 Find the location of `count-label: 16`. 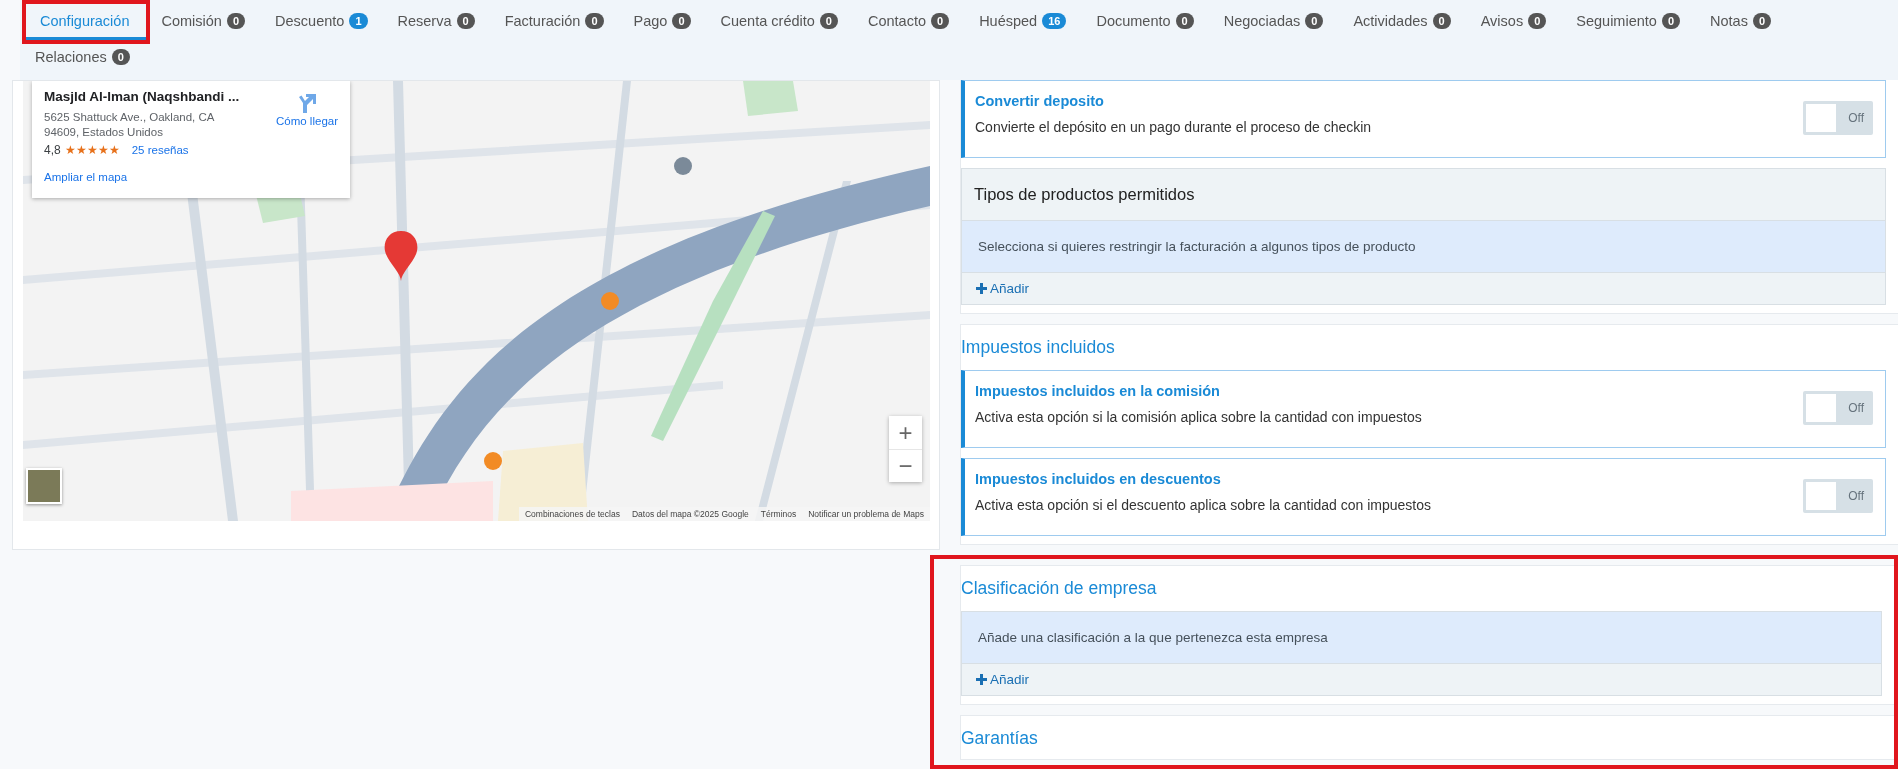

count-label: 16 is located at coordinates (1054, 20).